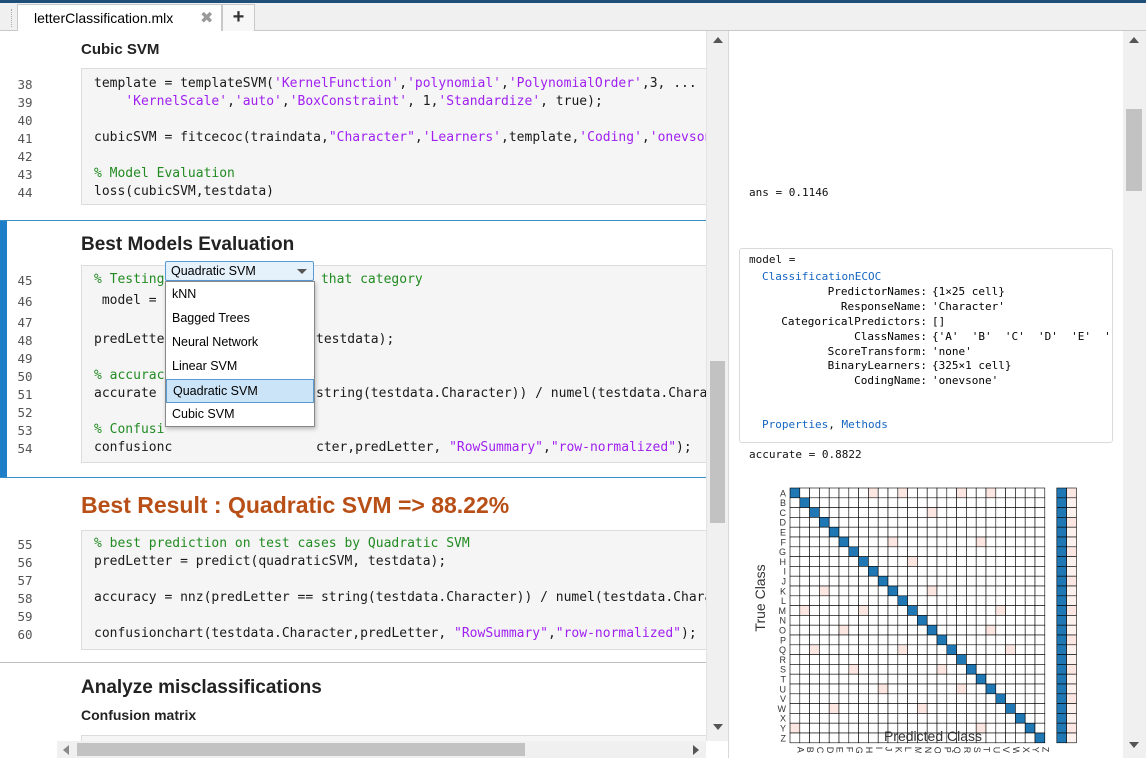 The width and height of the screenshot is (1146, 758). Describe the element at coordinates (7, 18) in the screenshot. I see `tab-grip-handle` at that location.